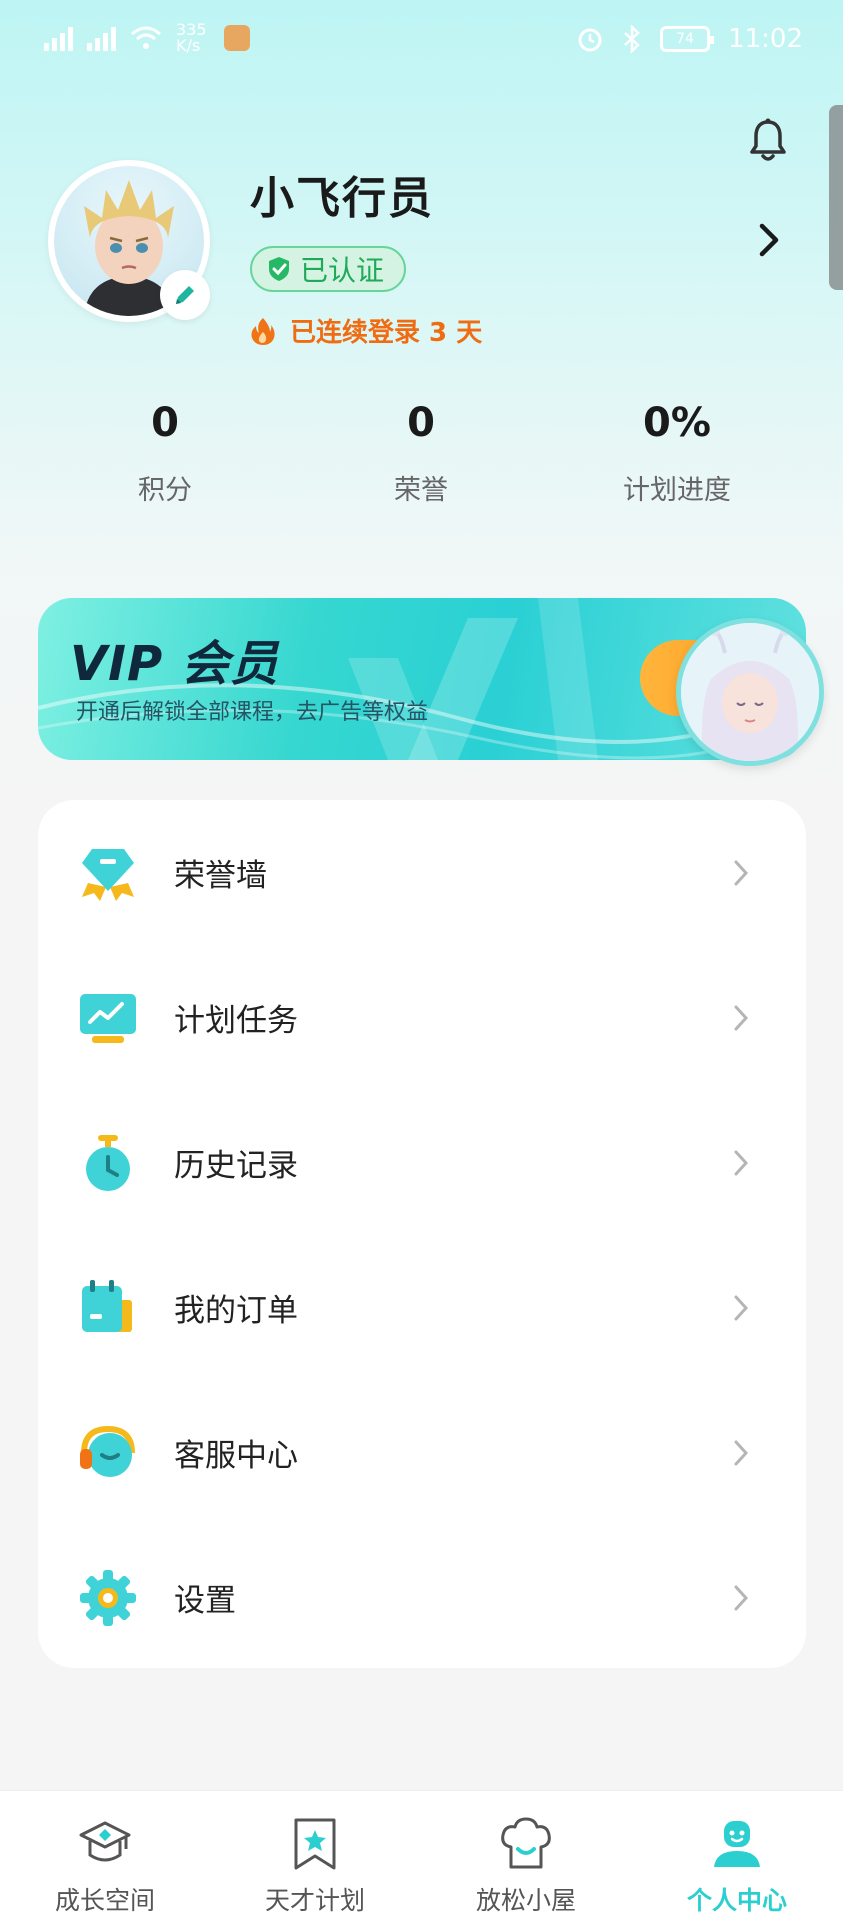  Describe the element at coordinates (422, 872) in the screenshot. I see `menu-item-honor-wall: 荣誉墙` at that location.